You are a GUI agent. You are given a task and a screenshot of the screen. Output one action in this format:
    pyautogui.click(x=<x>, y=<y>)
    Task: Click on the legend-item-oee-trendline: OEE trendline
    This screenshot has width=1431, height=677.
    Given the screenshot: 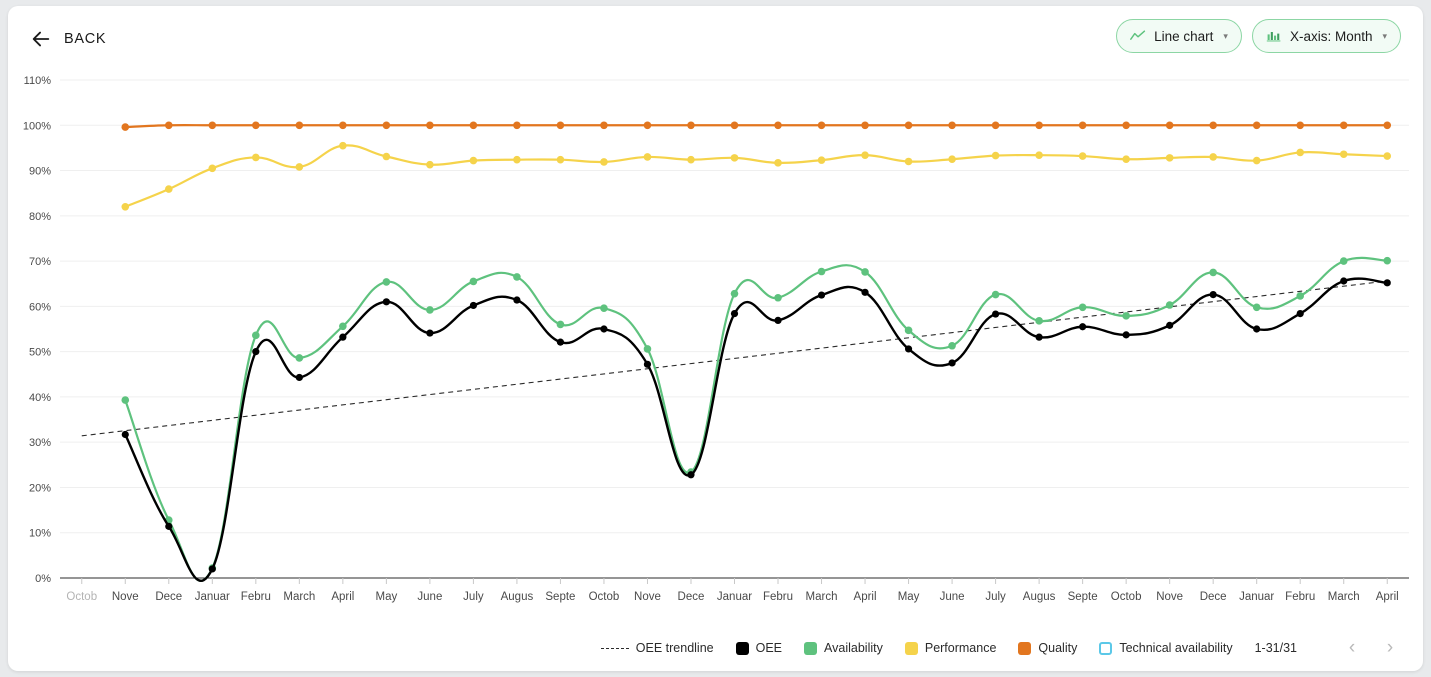 What is the action you would take?
    pyautogui.click(x=657, y=648)
    